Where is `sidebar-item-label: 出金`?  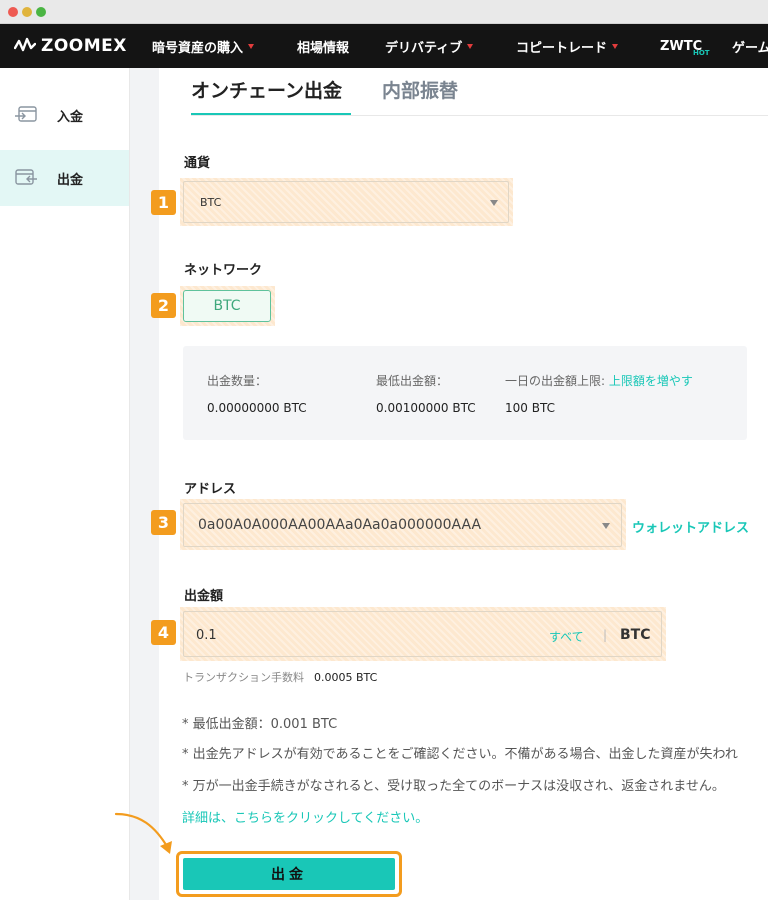 sidebar-item-label: 出金 is located at coordinates (70, 180).